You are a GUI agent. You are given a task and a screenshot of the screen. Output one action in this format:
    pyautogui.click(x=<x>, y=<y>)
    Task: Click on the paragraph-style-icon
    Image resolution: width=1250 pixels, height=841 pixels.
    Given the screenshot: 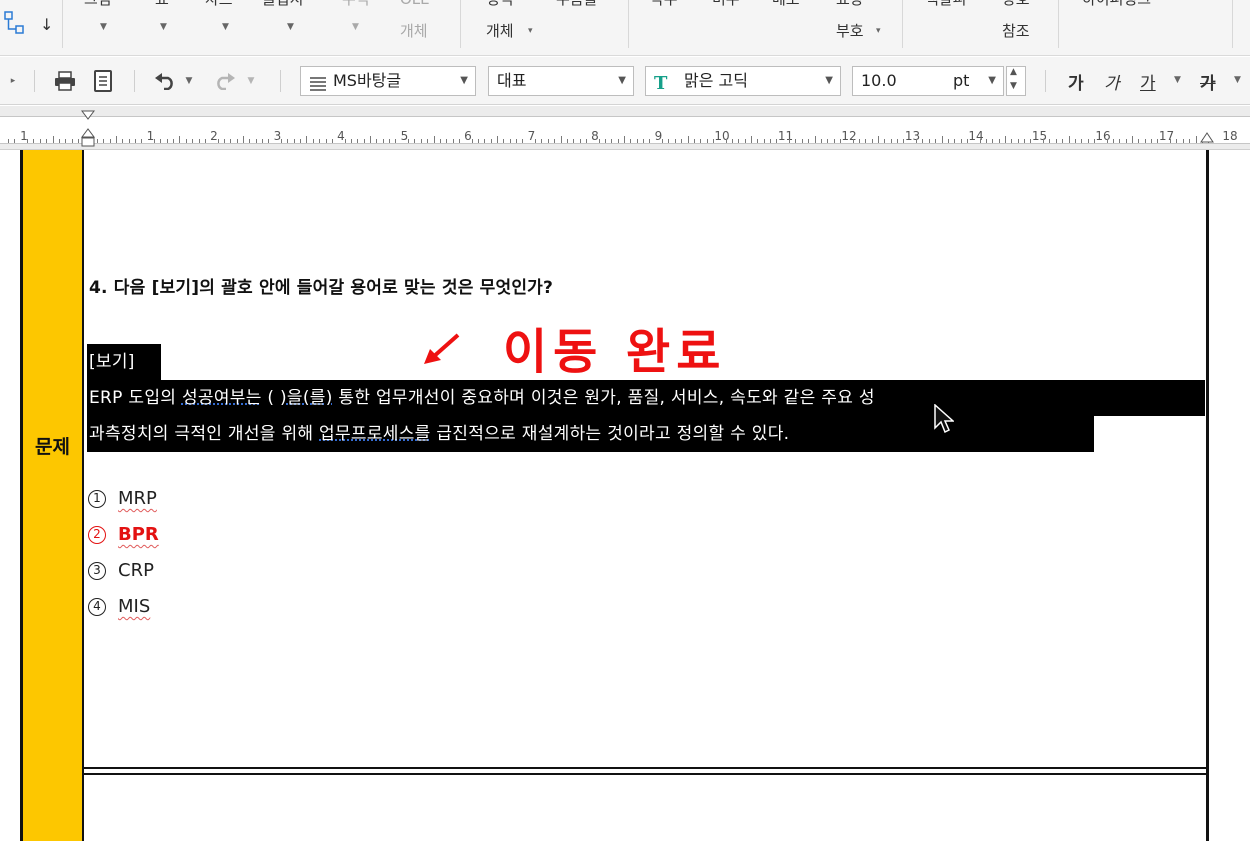 What is the action you would take?
    pyautogui.click(x=318, y=87)
    